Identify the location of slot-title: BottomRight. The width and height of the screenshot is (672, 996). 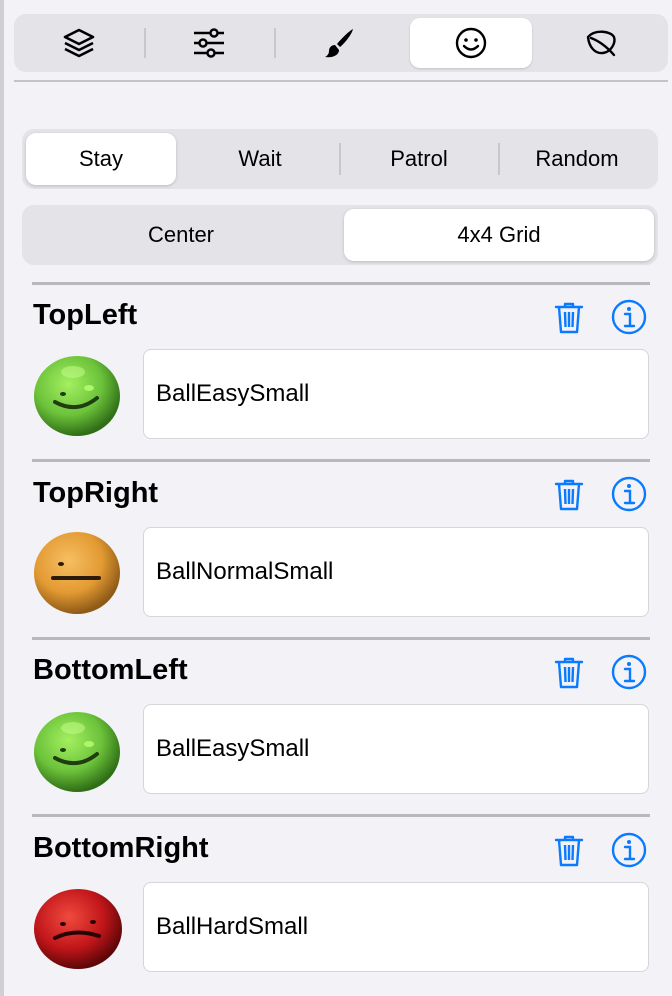
(121, 848).